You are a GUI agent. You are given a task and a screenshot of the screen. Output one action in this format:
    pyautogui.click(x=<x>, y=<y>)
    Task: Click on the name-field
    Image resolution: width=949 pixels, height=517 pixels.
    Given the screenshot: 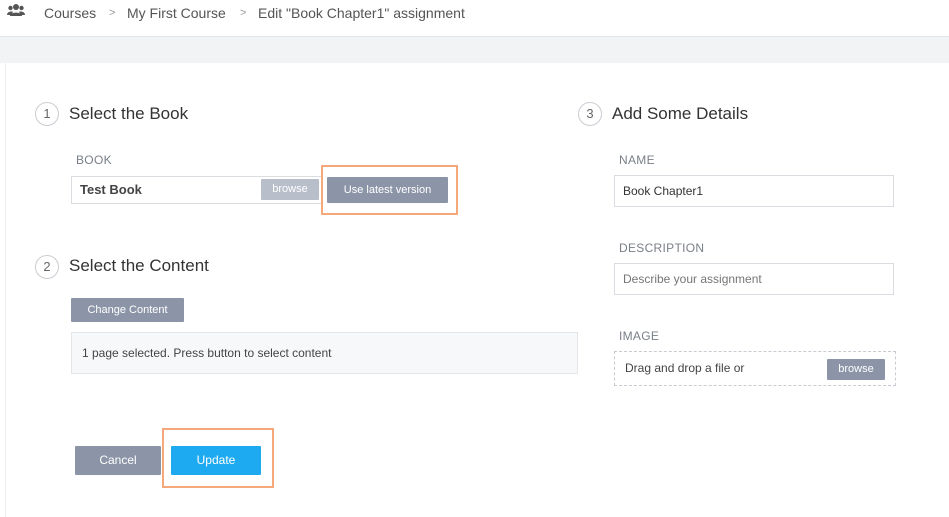 What is the action you would take?
    pyautogui.click(x=754, y=191)
    